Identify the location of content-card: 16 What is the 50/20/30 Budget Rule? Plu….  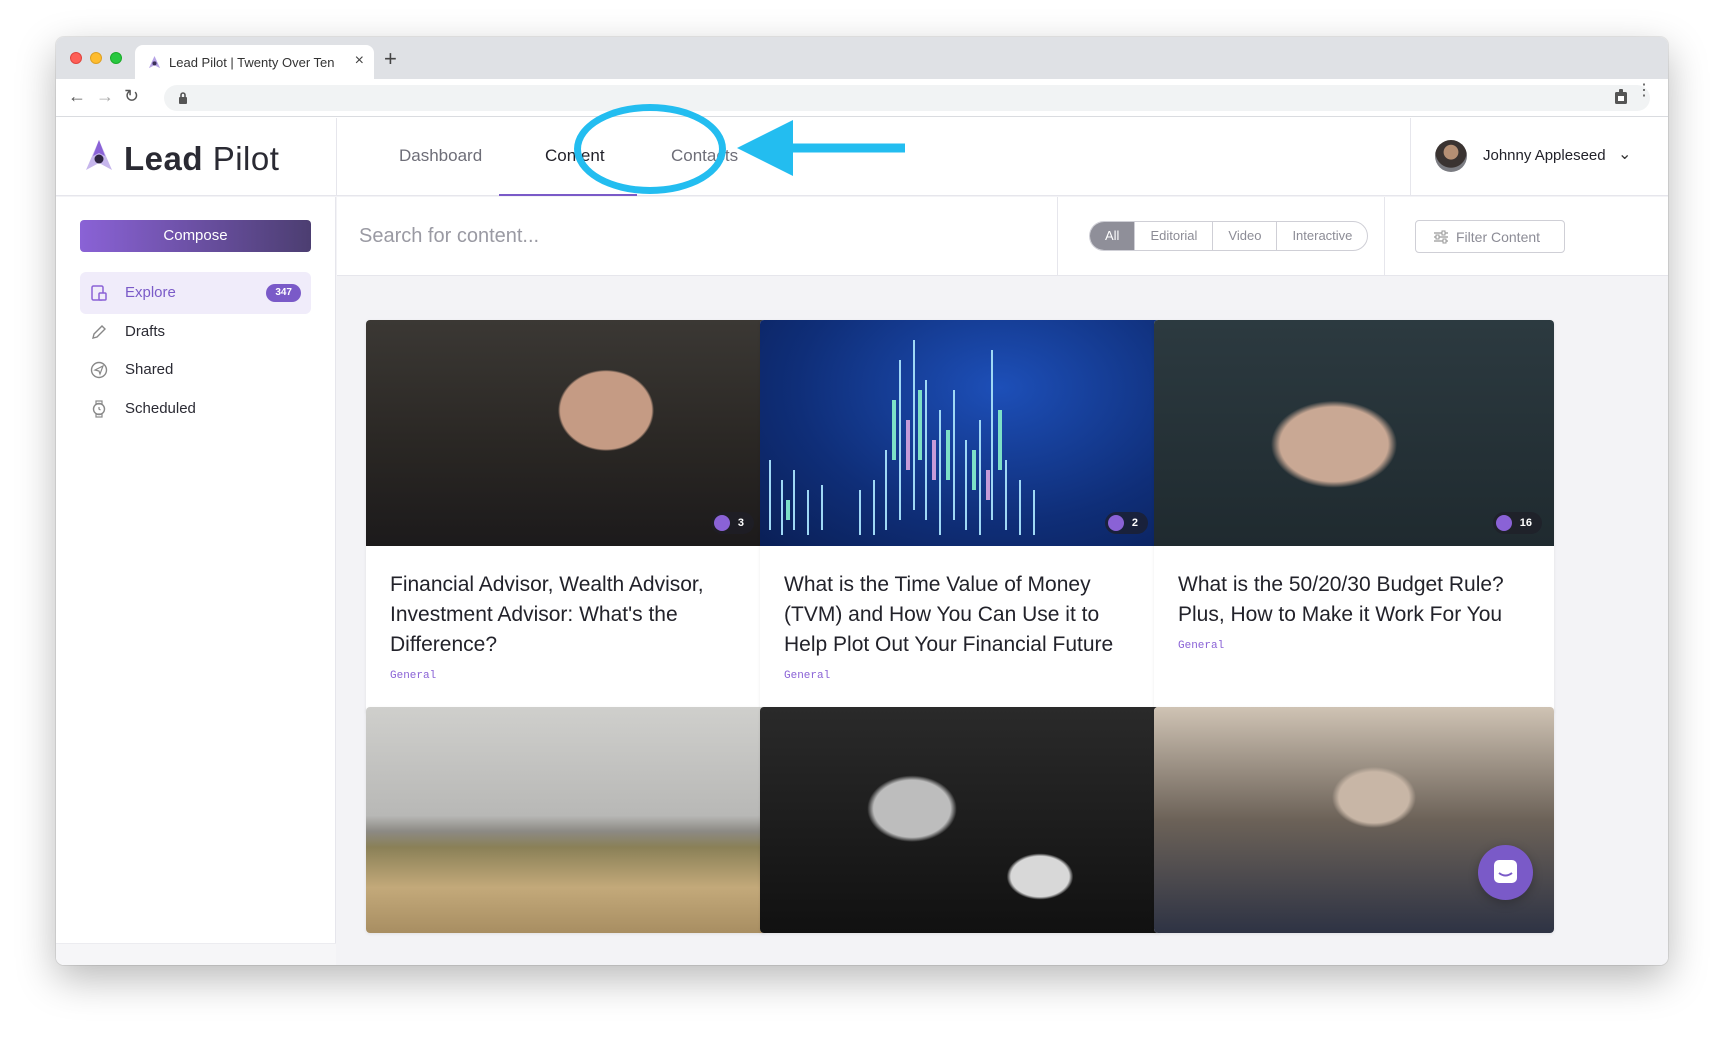
(1354, 517).